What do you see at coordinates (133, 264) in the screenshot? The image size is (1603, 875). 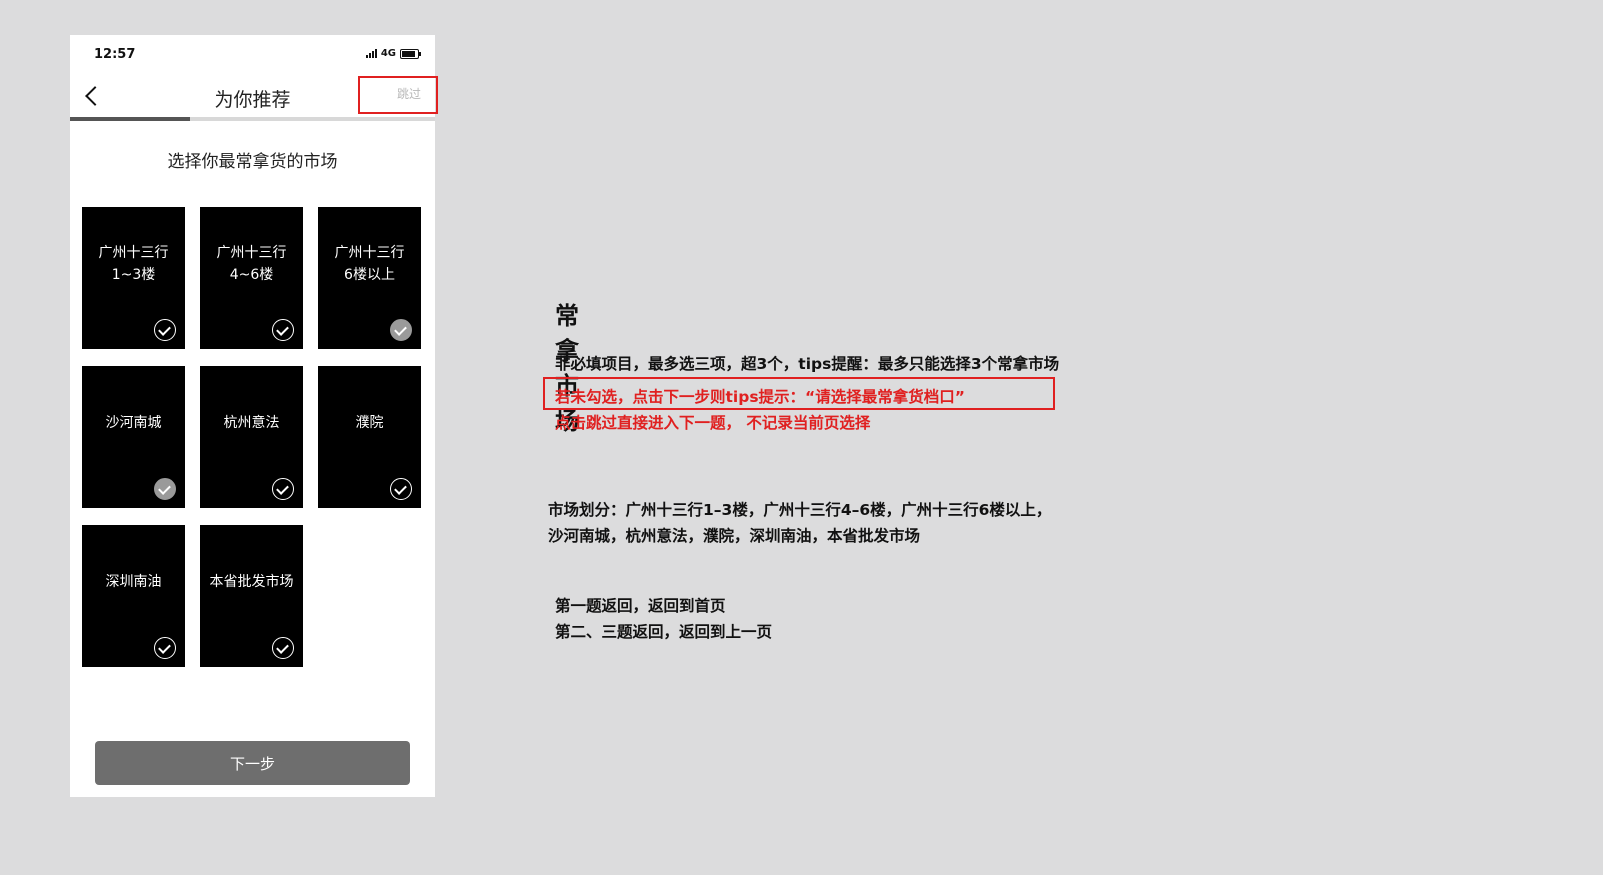 I see `market-tile-label: 广州十三行 1~3楼` at bounding box center [133, 264].